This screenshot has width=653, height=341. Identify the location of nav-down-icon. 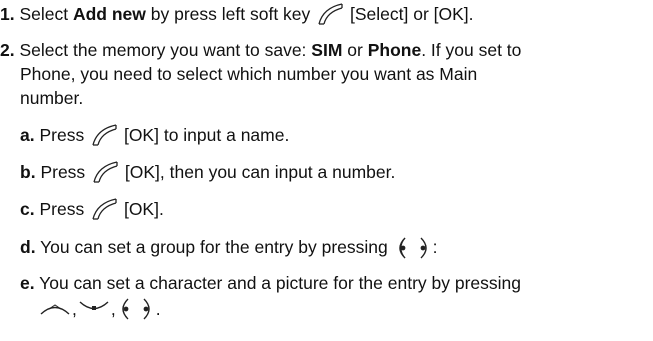
(94, 308).